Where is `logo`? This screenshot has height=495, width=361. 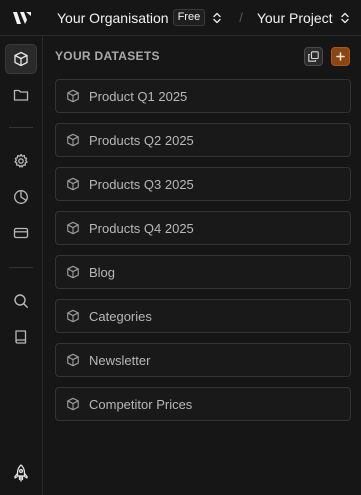
logo is located at coordinates (21, 18).